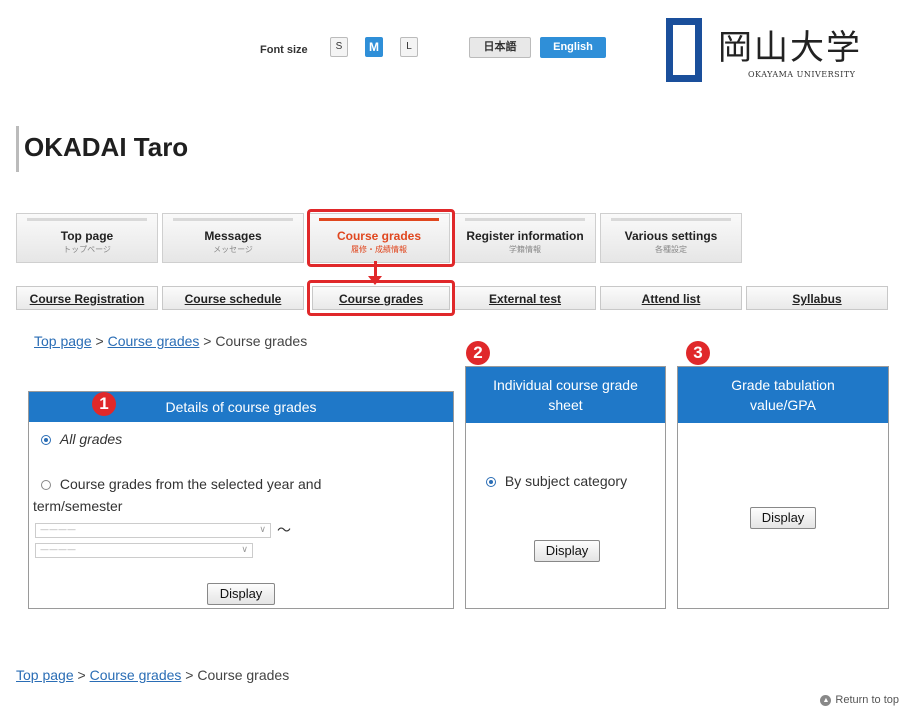 Image resolution: width=903 pixels, height=706 pixels. I want to click on language-japanese-button: 日本語, so click(500, 47).